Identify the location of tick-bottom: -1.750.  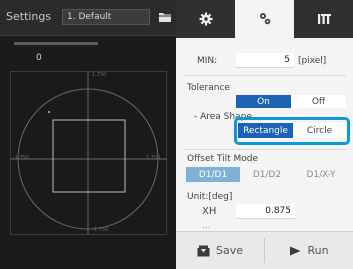
(100, 230).